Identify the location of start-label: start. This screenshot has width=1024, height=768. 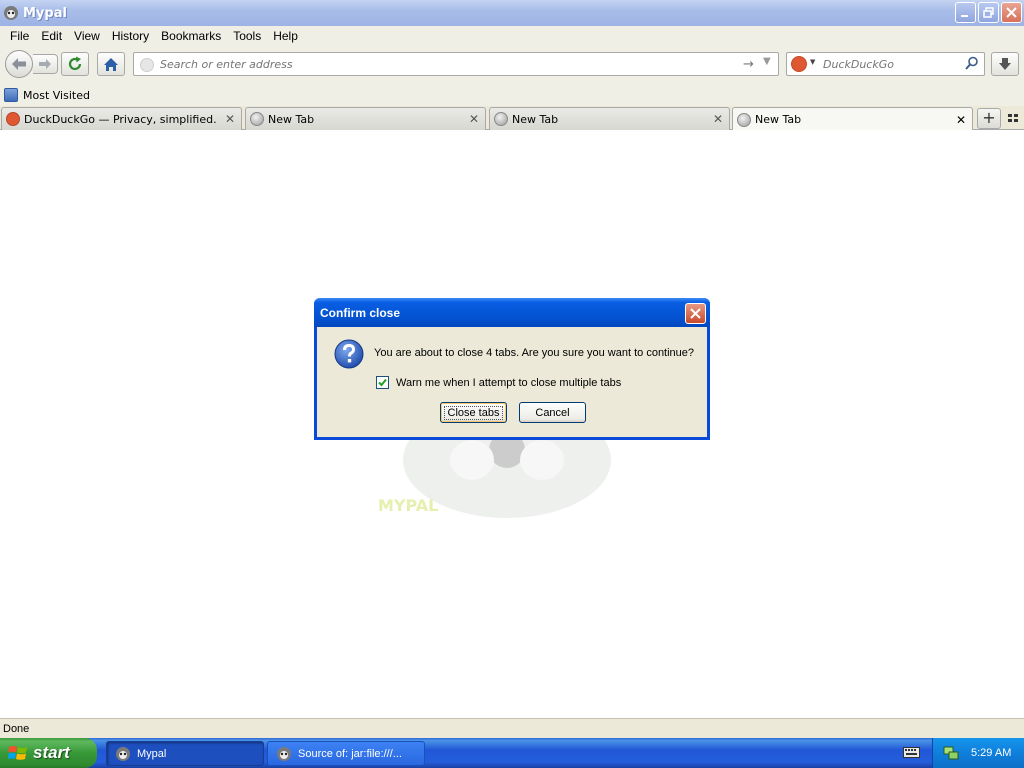
(51, 752).